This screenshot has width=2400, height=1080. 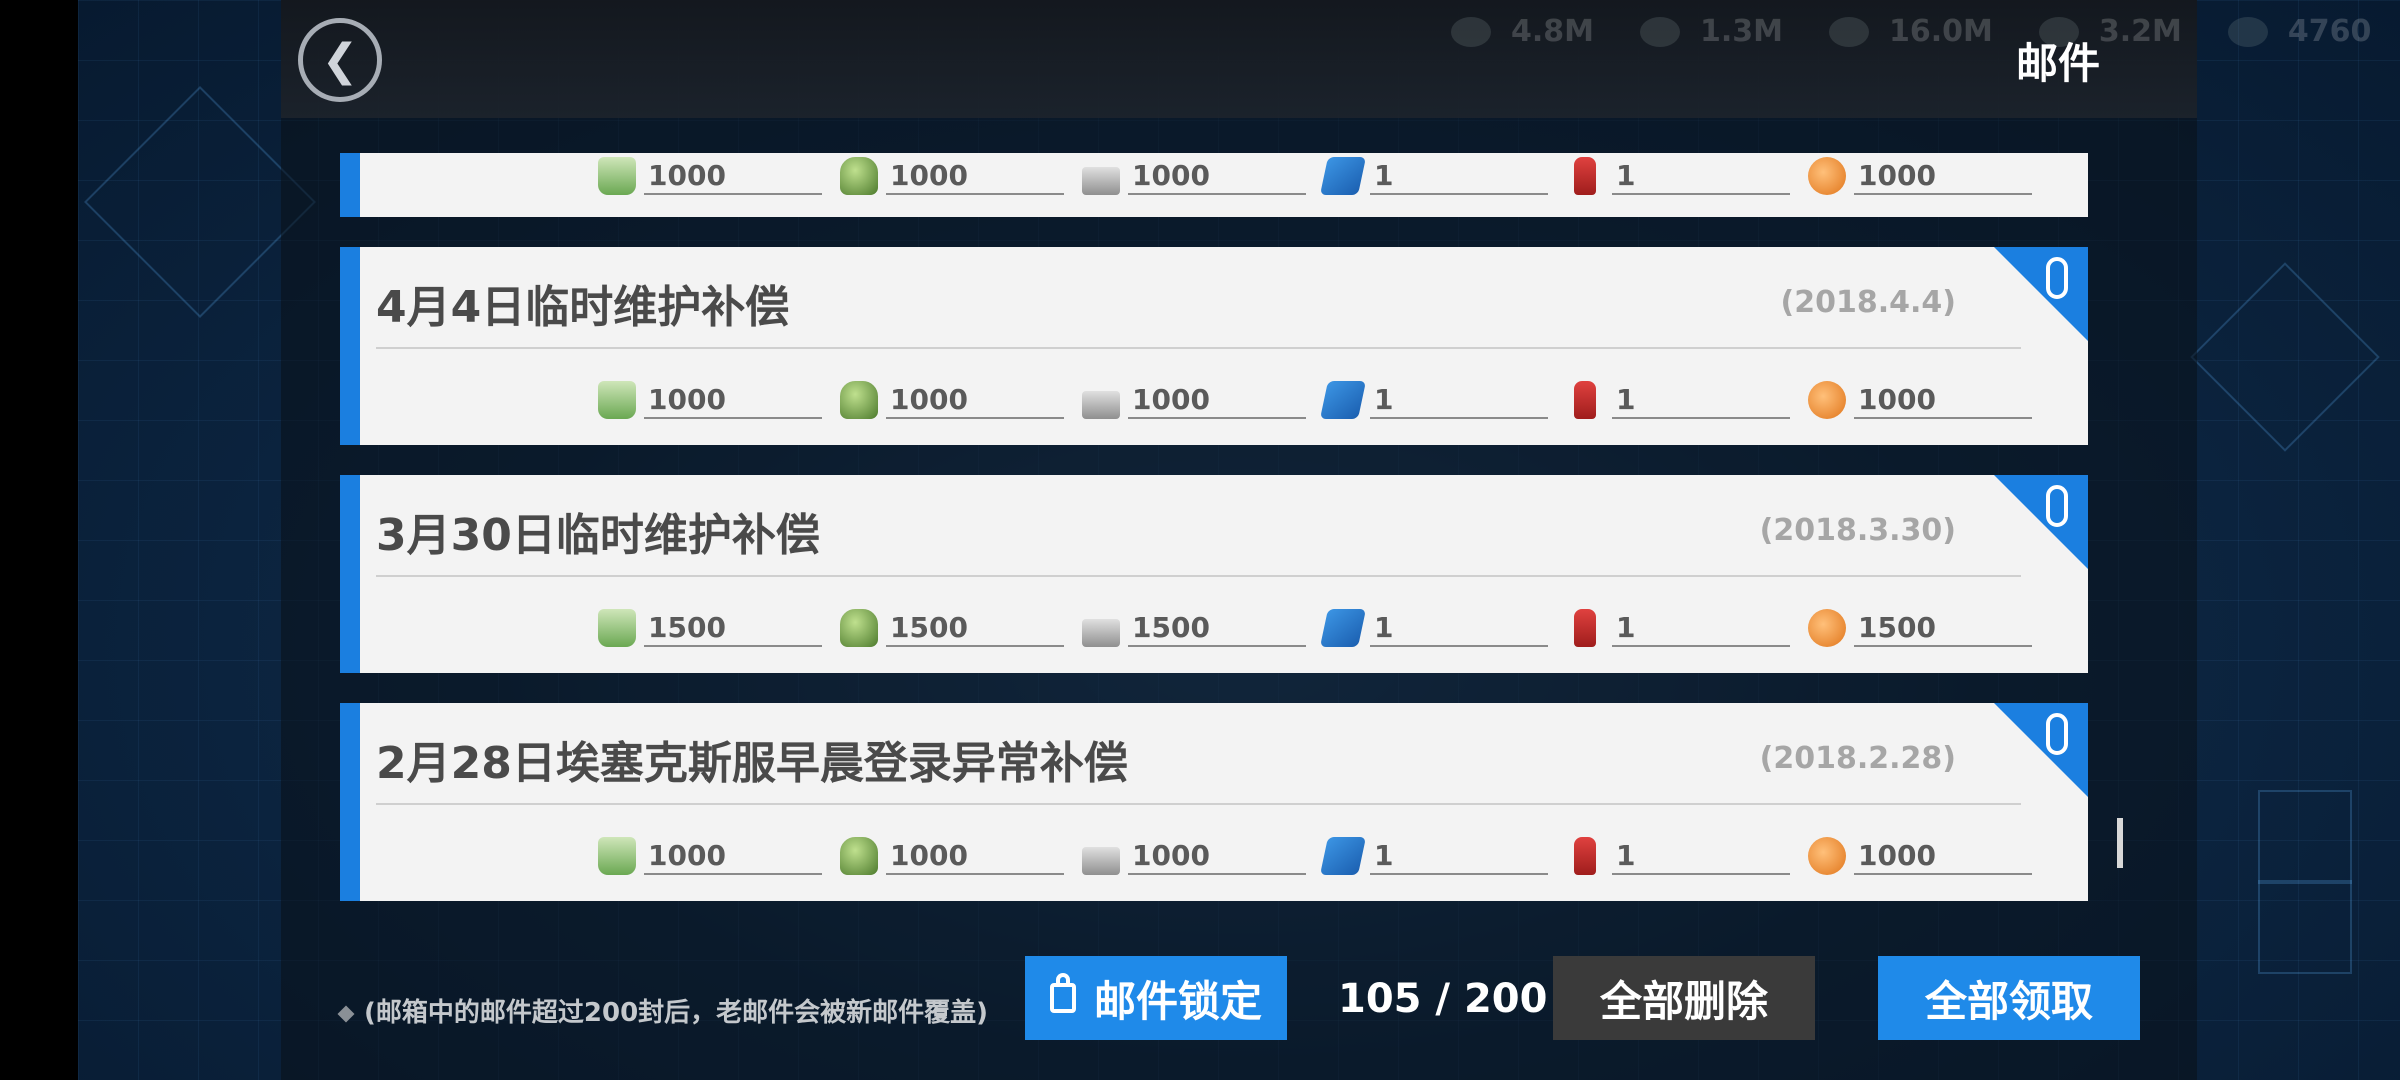 What do you see at coordinates (1156, 998) in the screenshot?
I see `lock-mail-button: 邮件锁定` at bounding box center [1156, 998].